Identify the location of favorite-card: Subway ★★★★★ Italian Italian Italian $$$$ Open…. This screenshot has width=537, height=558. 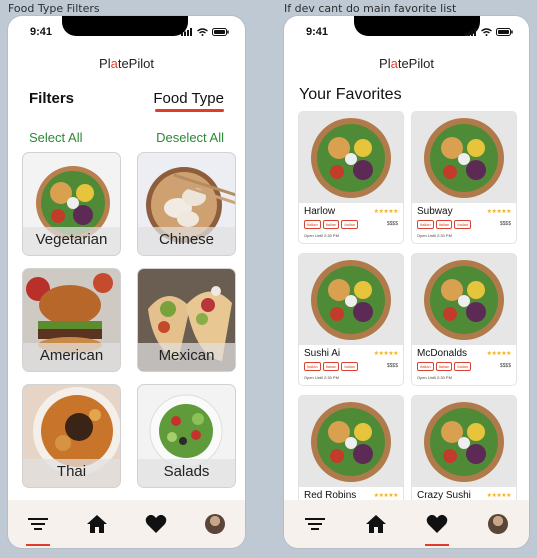
(464, 177).